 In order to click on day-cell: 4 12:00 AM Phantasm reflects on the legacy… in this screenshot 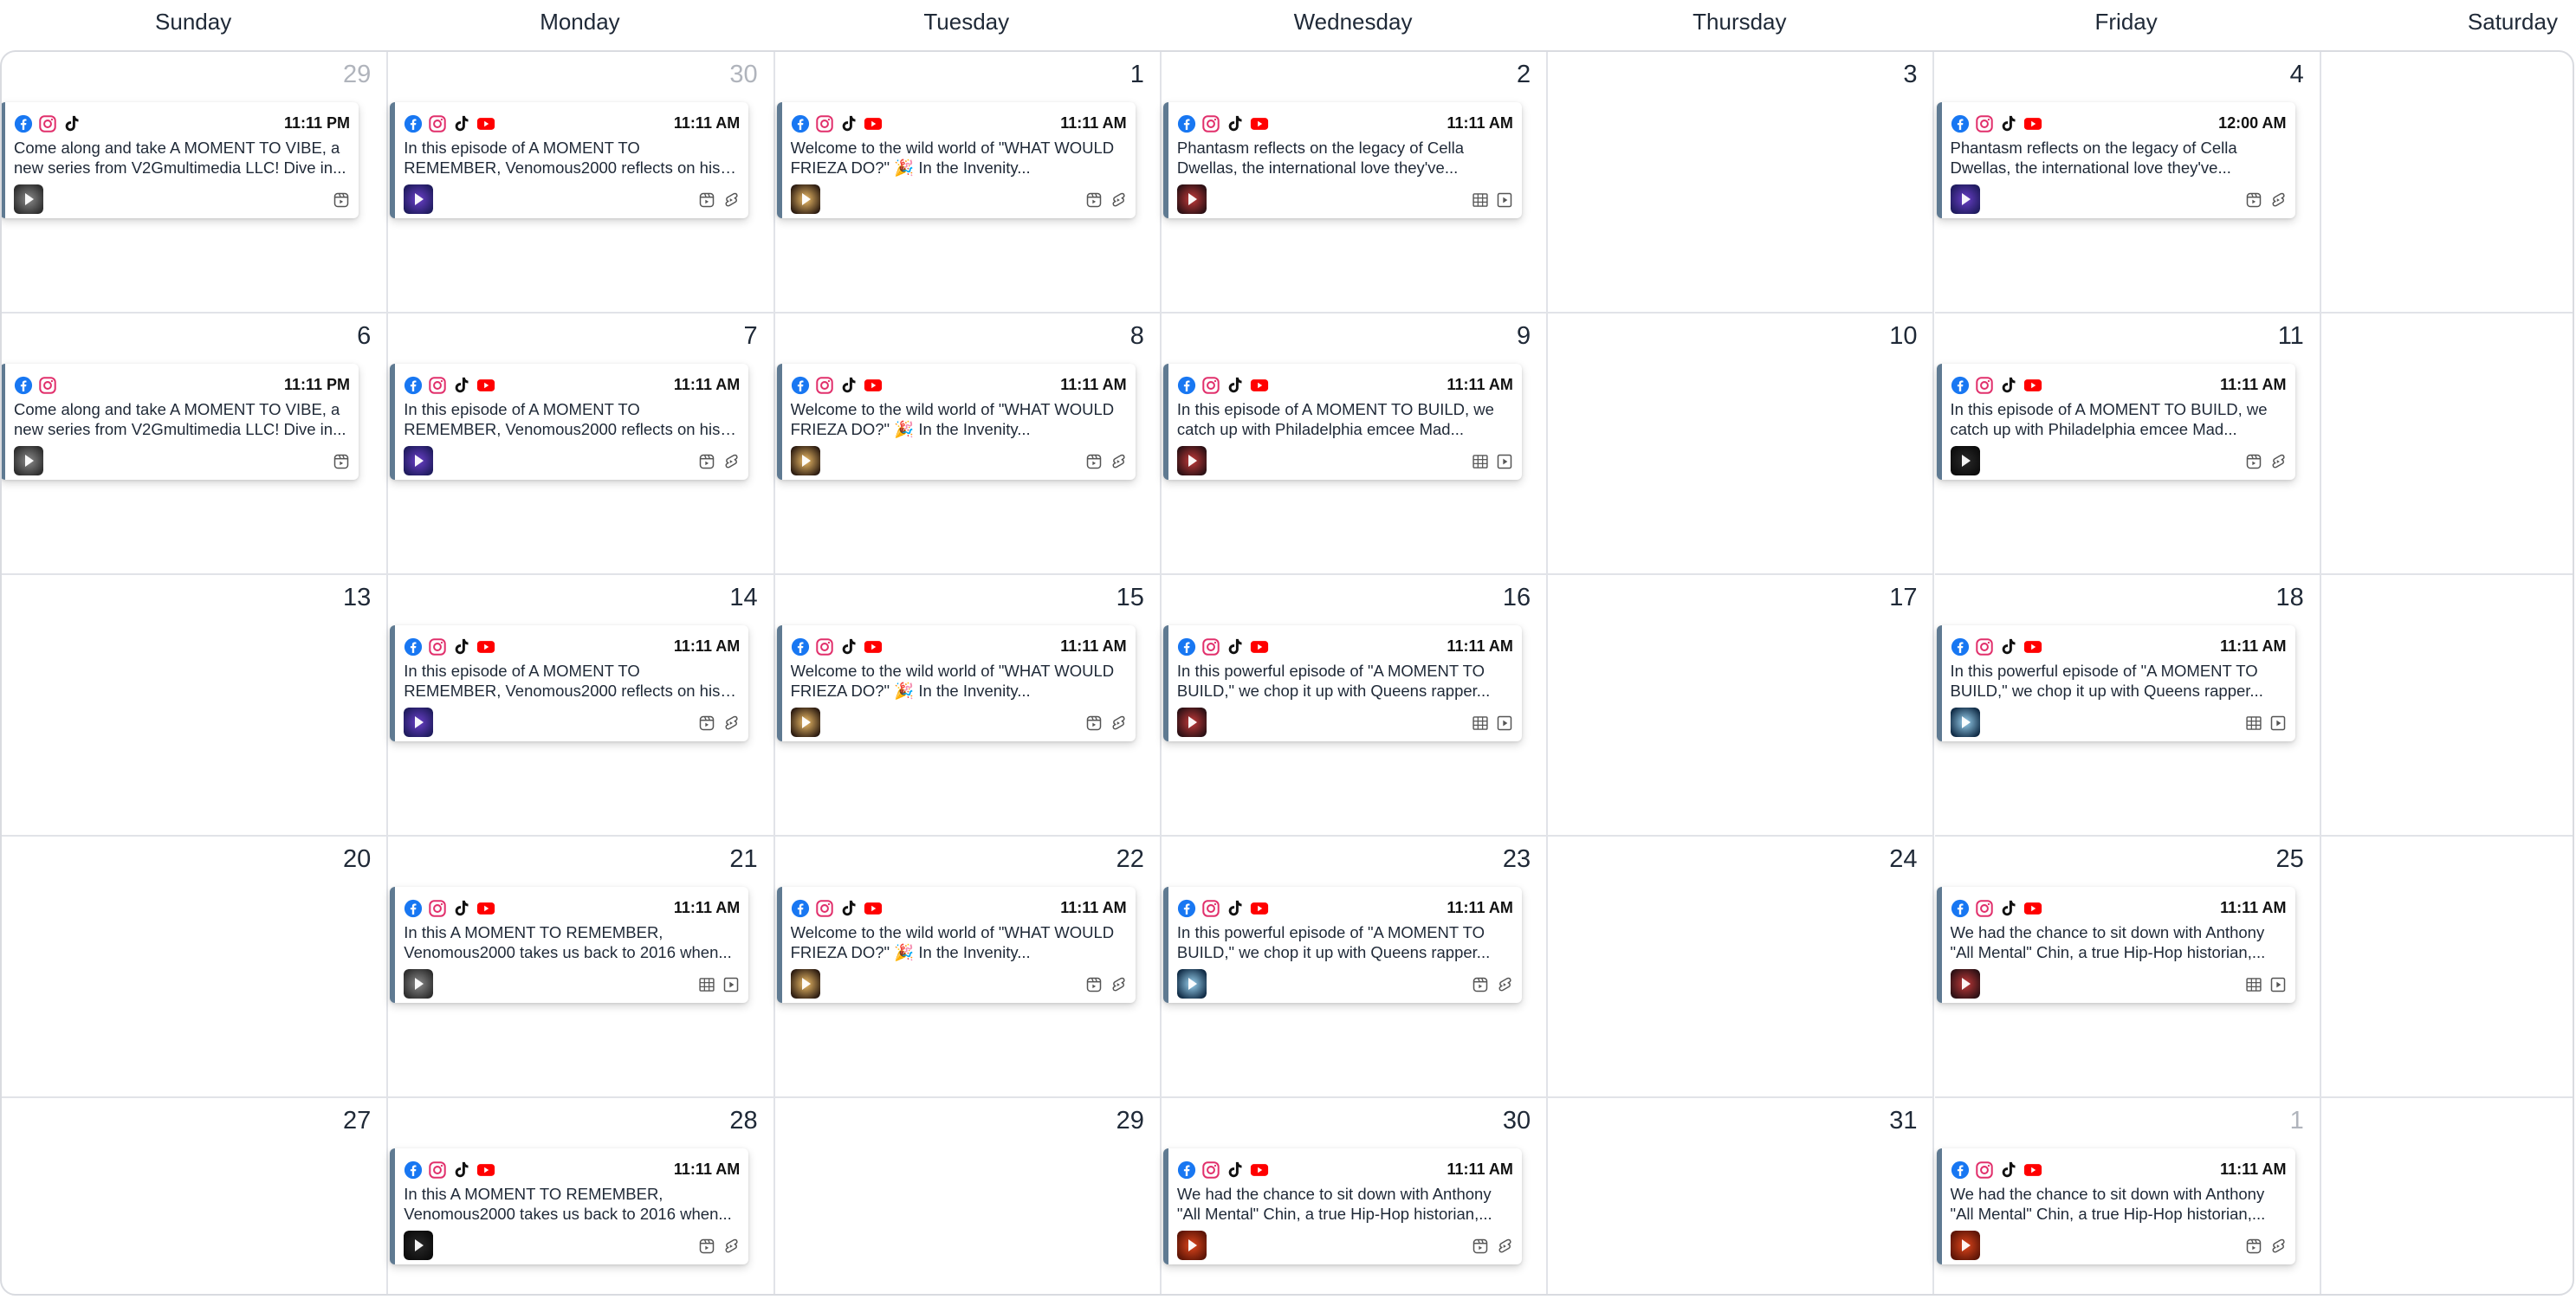, I will do `click(2127, 183)`.